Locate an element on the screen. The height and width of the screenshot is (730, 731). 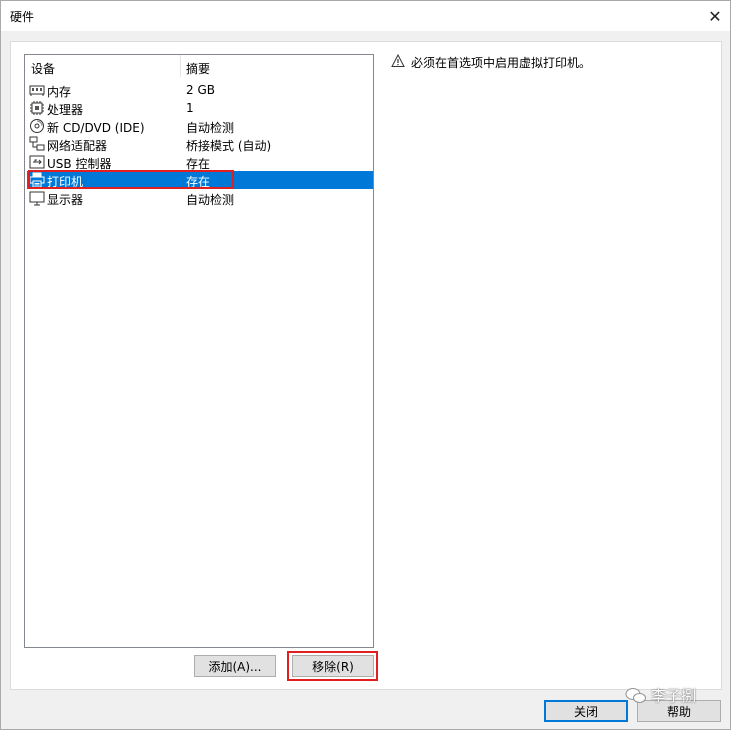
device-name: 网络适配器 is located at coordinates (77, 146).